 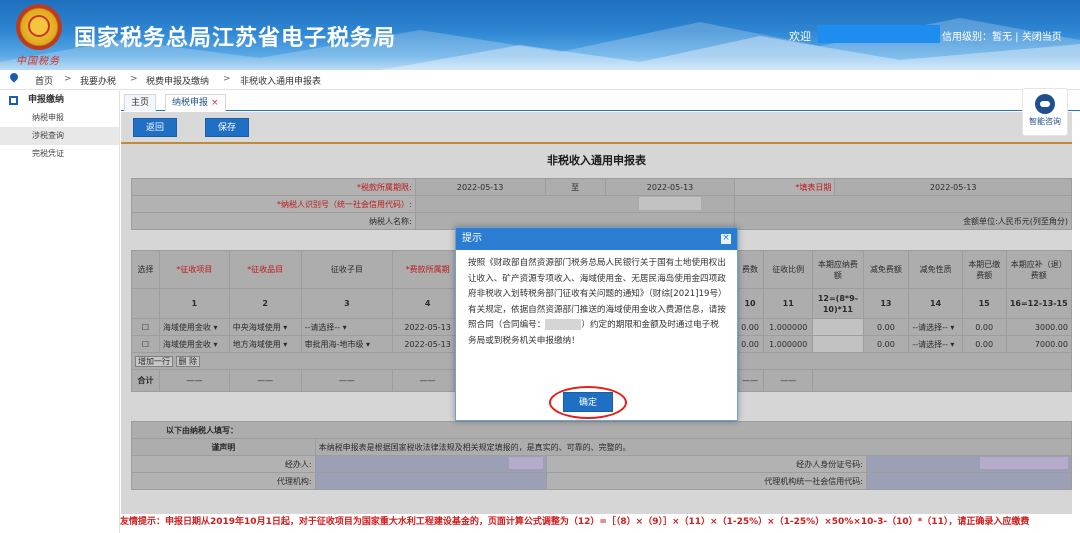 I want to click on sidebar-section-title: 申报缴纳, so click(x=46, y=100).